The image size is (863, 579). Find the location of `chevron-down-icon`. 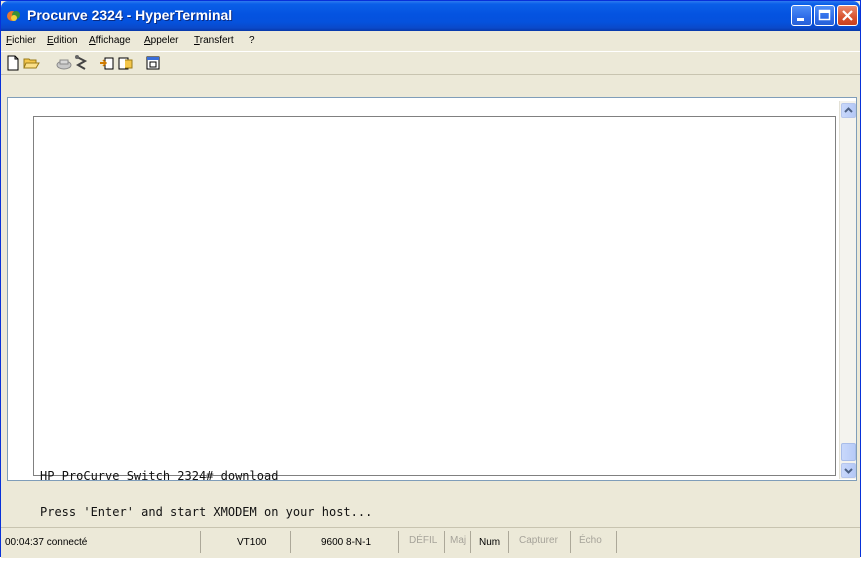

chevron-down-icon is located at coordinates (848, 471).